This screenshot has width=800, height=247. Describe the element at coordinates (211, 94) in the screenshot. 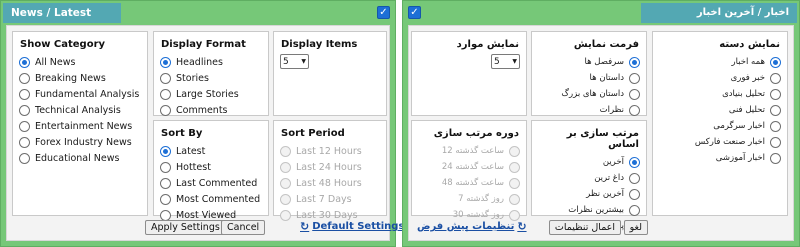

I see `radio-option: Large Stories` at that location.